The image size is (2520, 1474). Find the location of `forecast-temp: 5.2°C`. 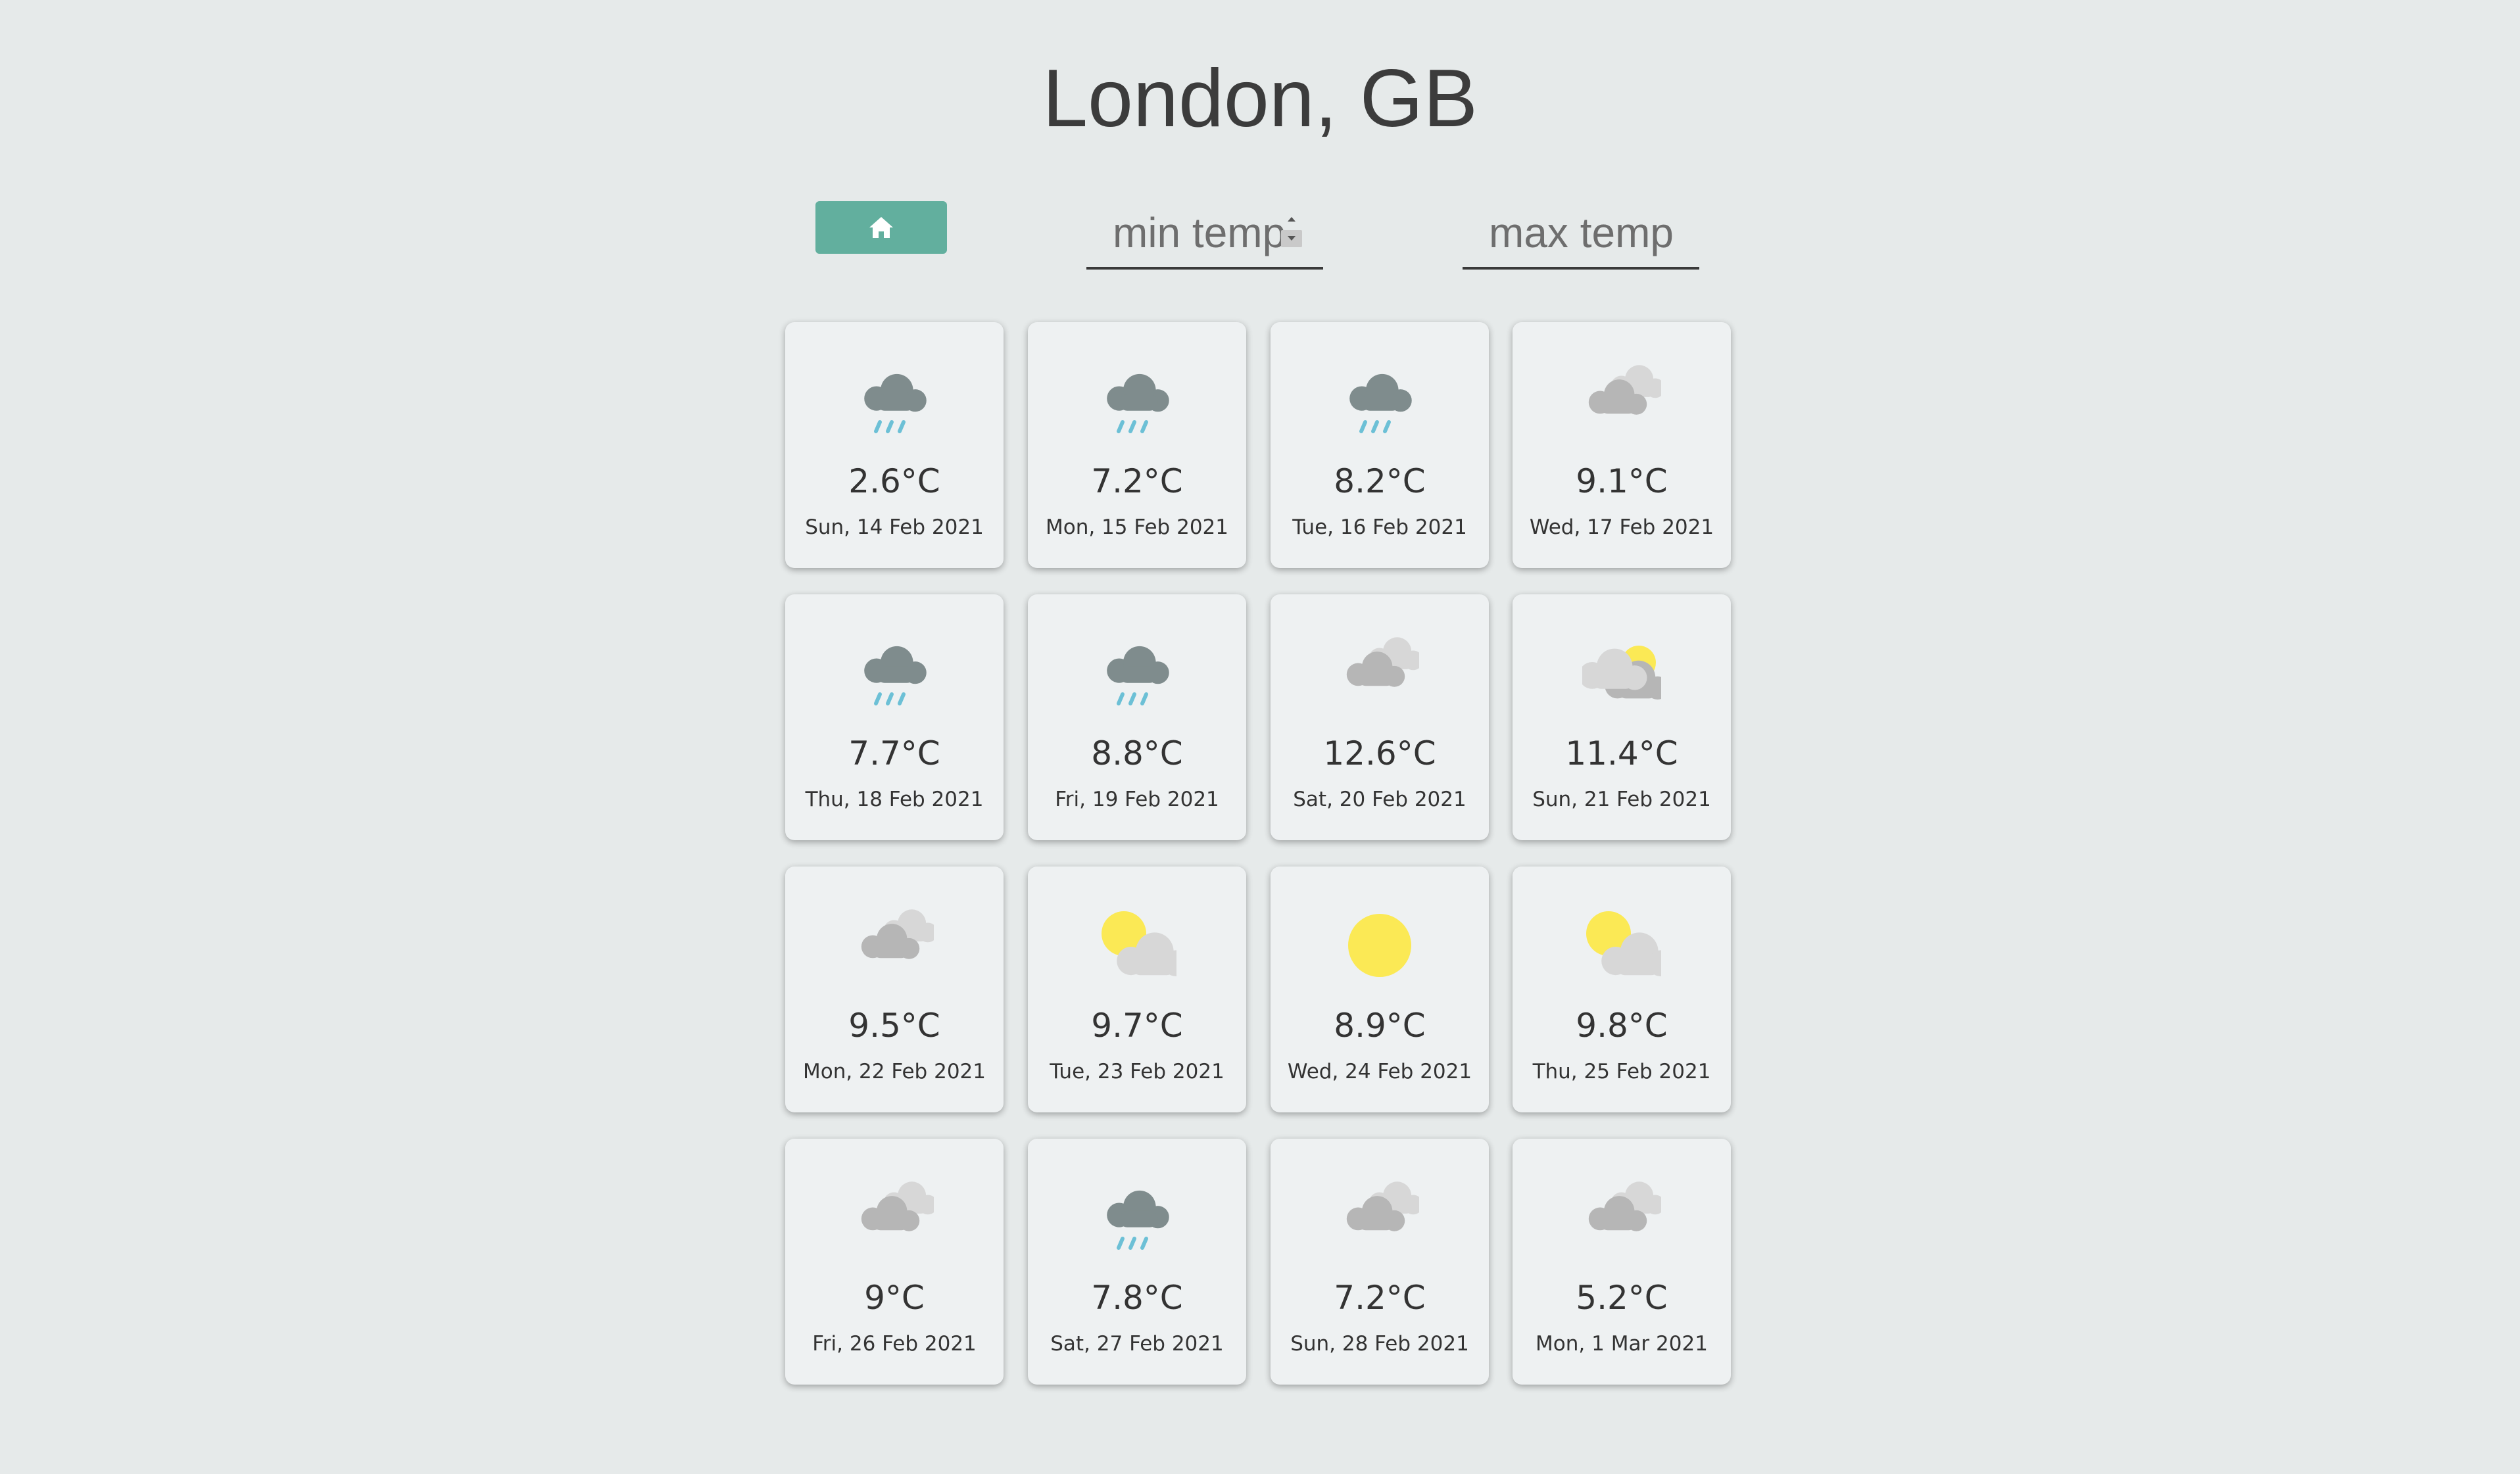

forecast-temp: 5.2°C is located at coordinates (1622, 1298).